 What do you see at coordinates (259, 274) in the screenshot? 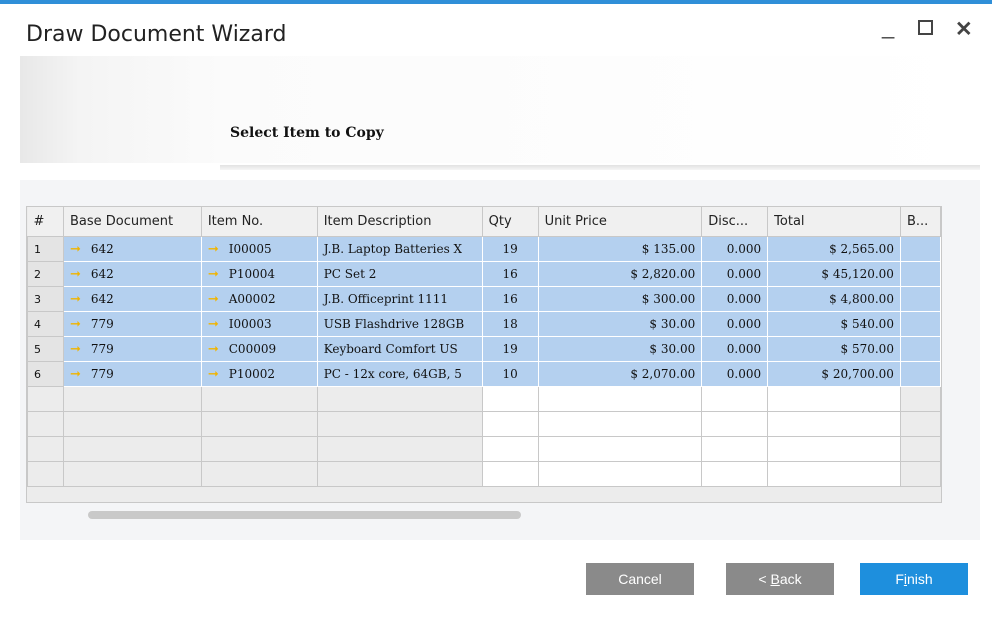
I see `item-no-cell: ➞ P10004` at bounding box center [259, 274].